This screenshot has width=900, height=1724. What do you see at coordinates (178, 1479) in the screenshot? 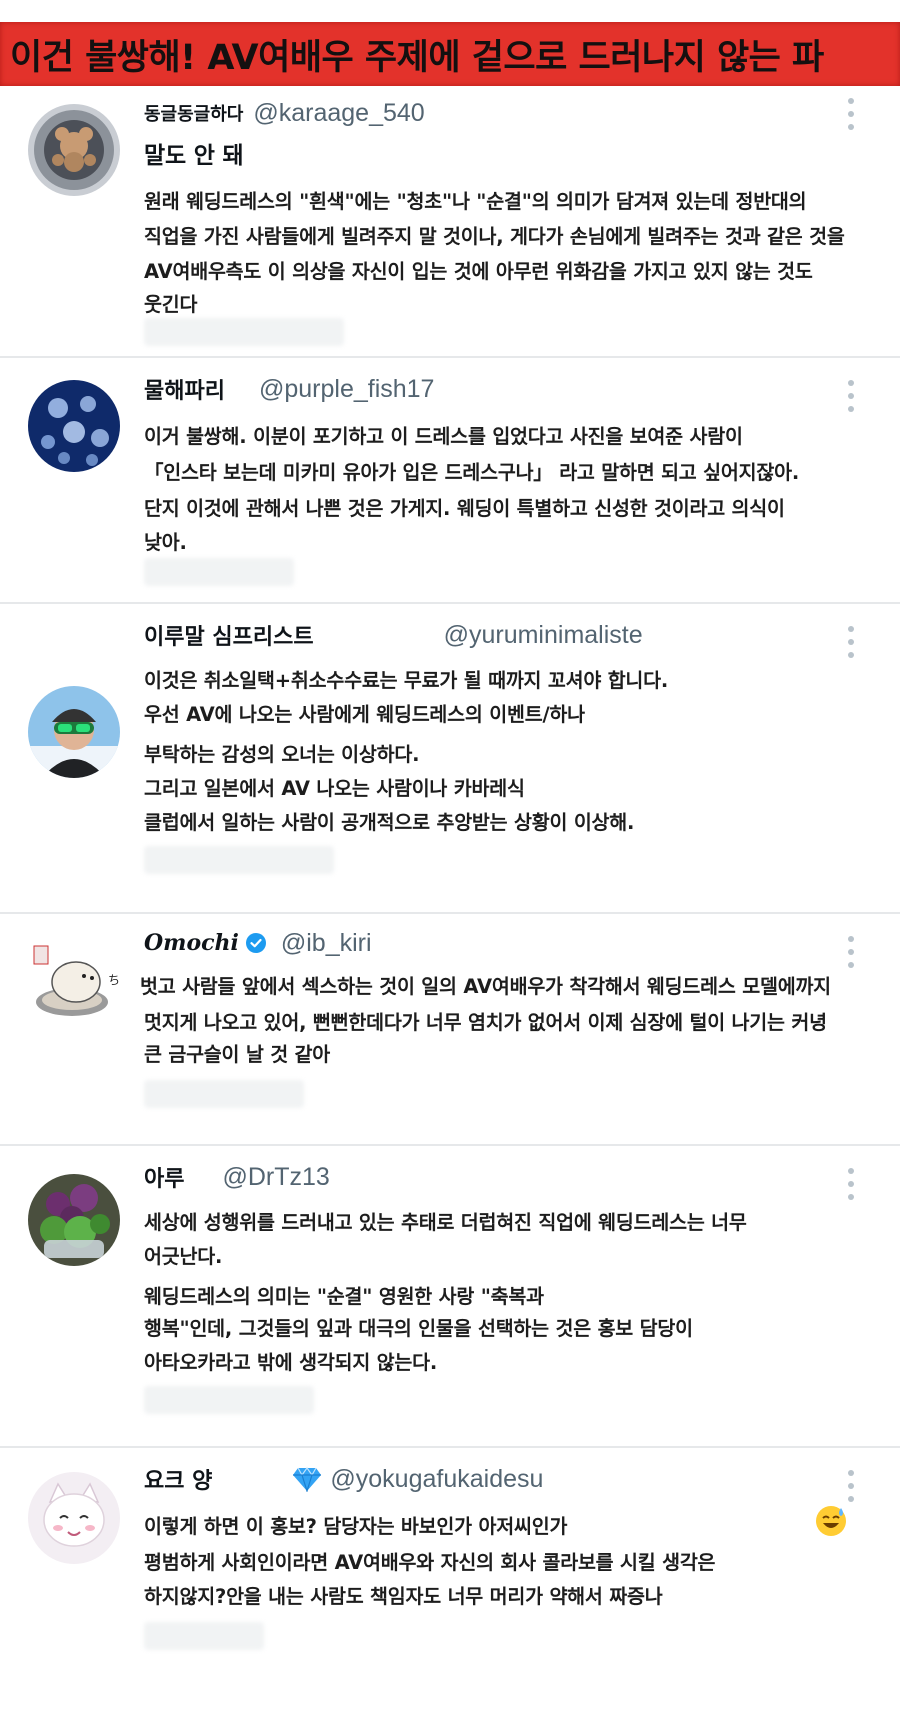
I see `display-name: 요크 양` at bounding box center [178, 1479].